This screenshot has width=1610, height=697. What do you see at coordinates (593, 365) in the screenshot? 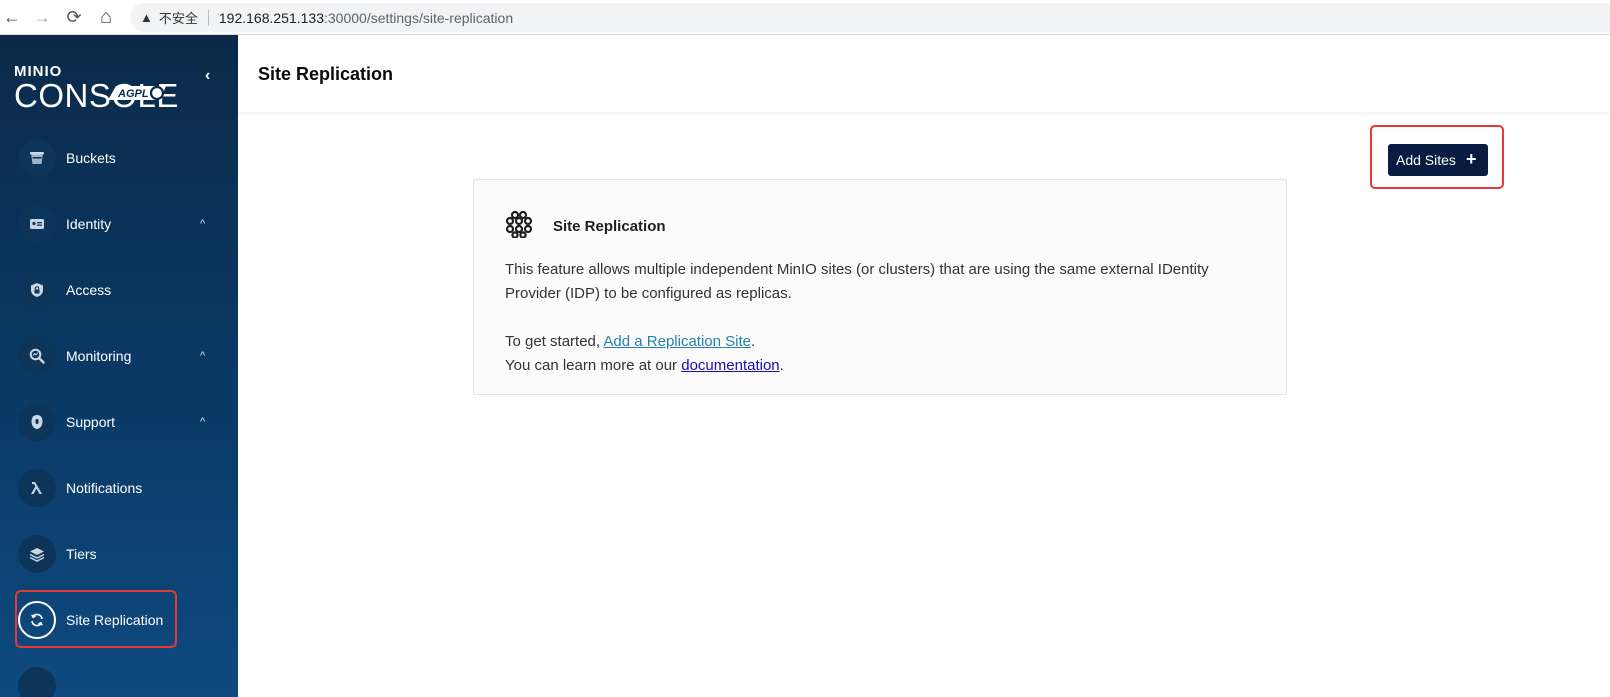
I see `learn-more-prefix: You can learn more at our` at bounding box center [593, 365].